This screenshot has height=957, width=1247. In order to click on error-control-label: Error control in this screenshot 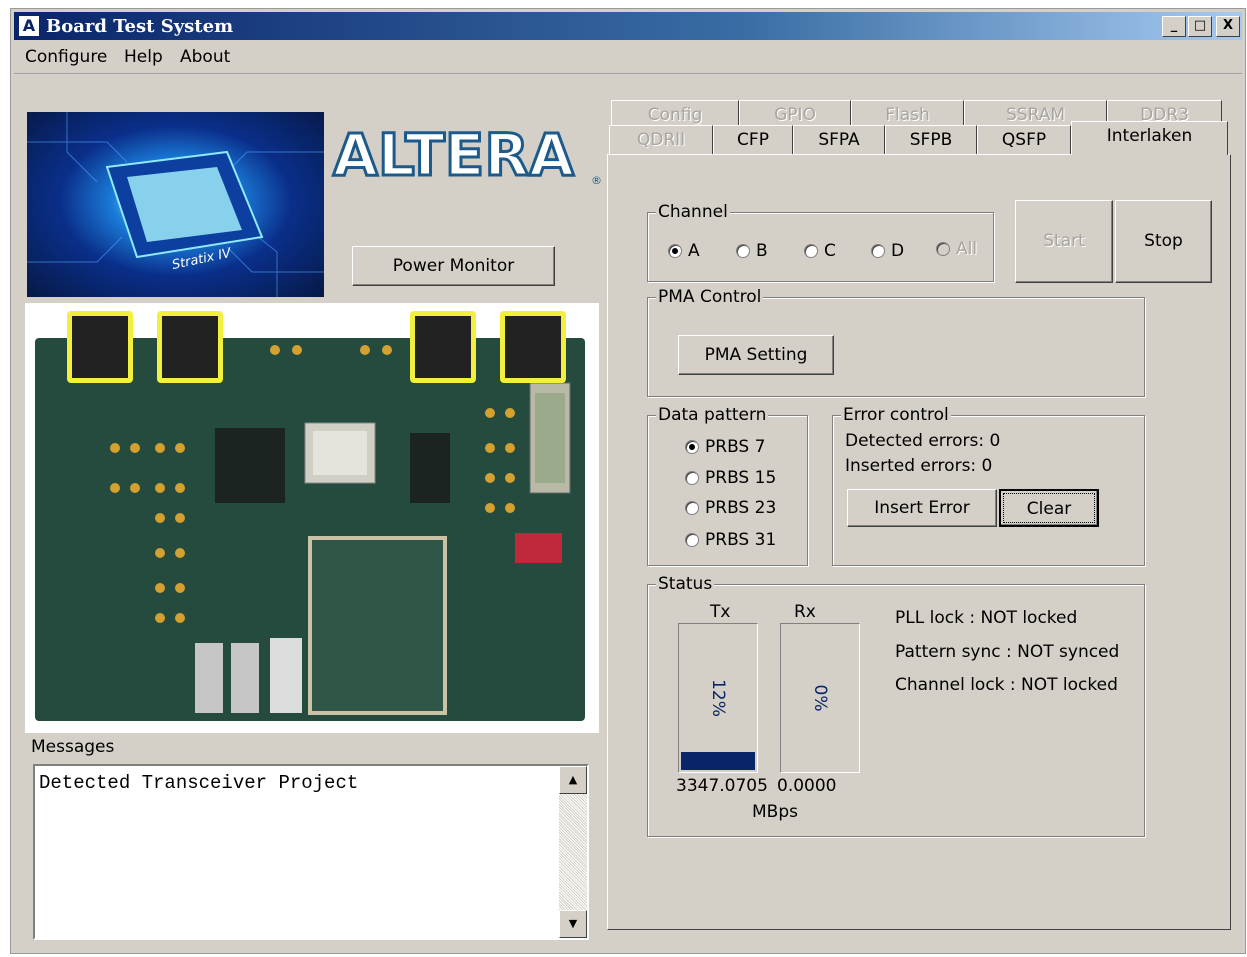, I will do `click(896, 415)`.